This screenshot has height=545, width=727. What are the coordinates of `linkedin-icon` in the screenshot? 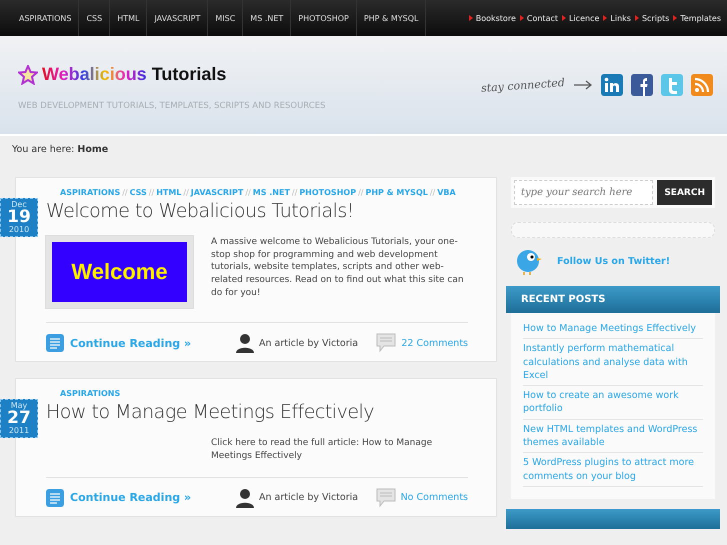 It's located at (612, 85).